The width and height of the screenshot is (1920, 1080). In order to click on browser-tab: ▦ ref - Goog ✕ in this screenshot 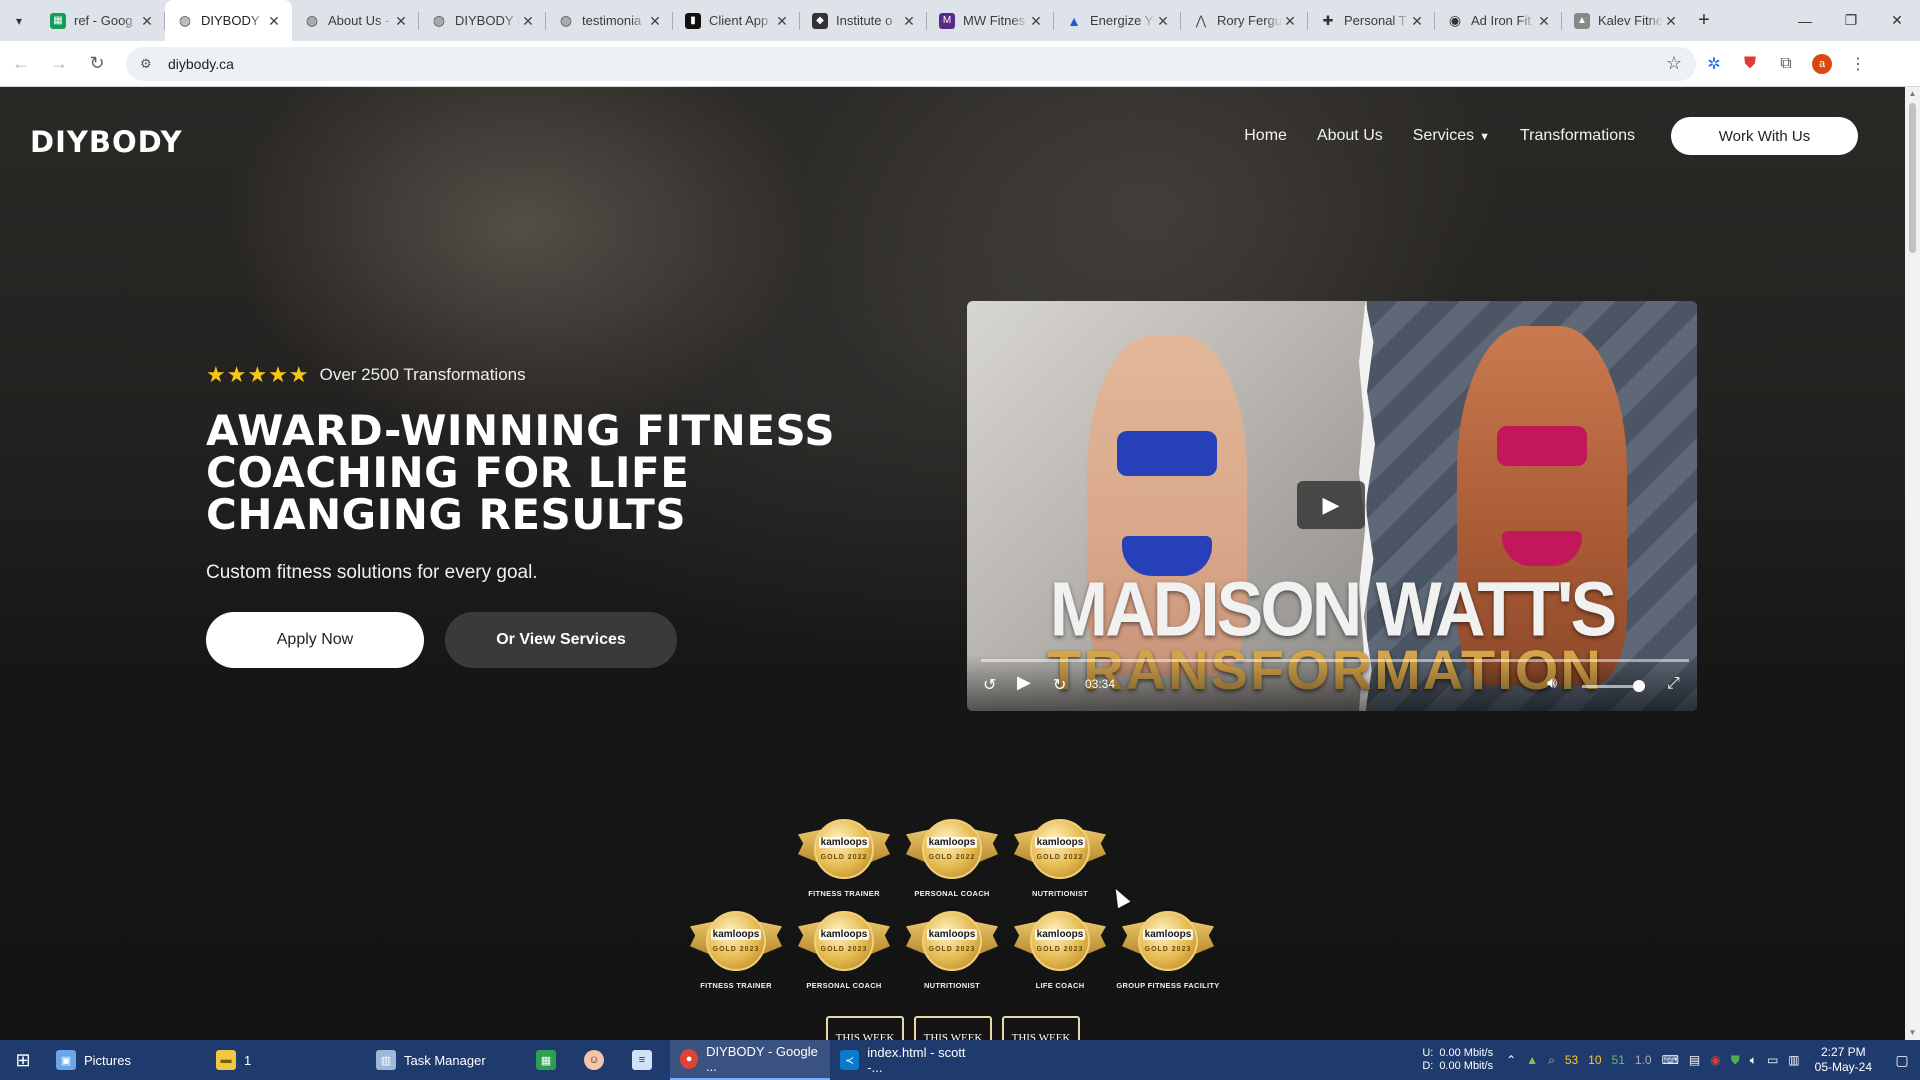, I will do `click(101, 20)`.